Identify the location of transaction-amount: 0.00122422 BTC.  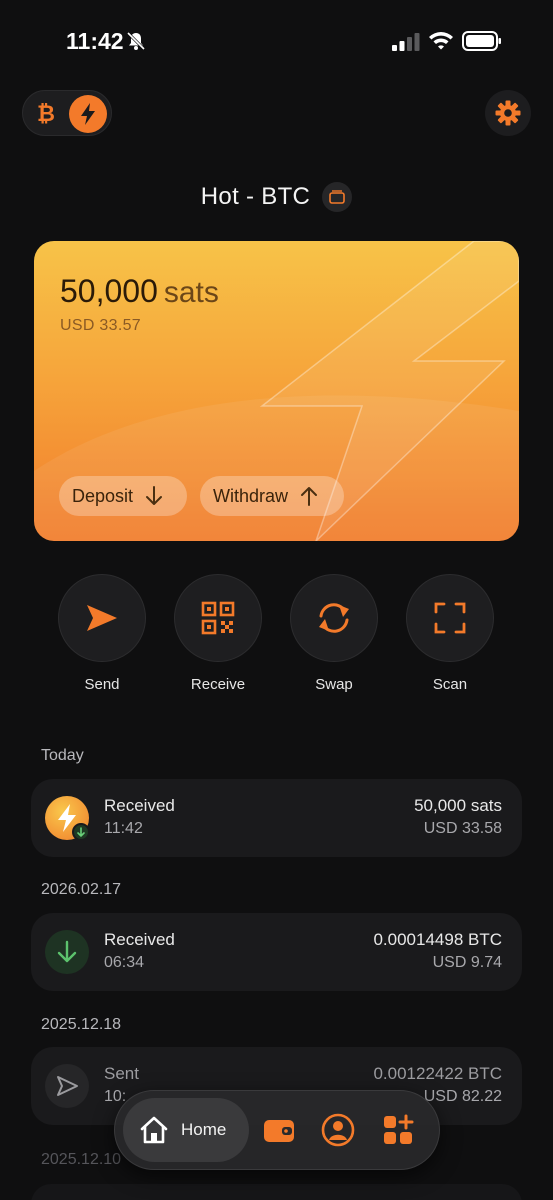
(437, 1073).